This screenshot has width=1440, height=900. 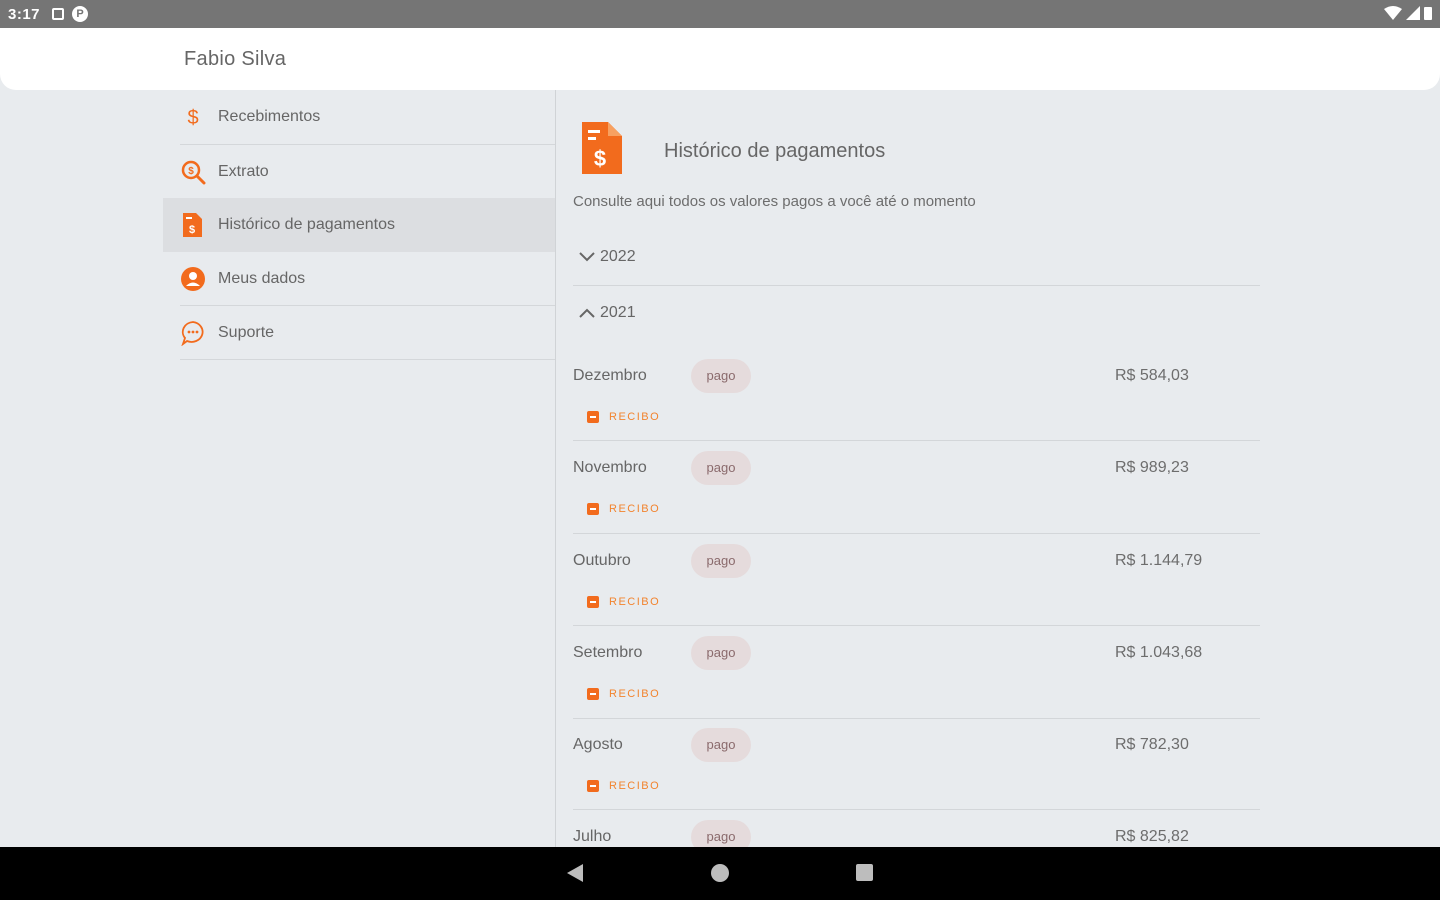 What do you see at coordinates (775, 151) in the screenshot?
I see `page-title: Histórico de pagamentos` at bounding box center [775, 151].